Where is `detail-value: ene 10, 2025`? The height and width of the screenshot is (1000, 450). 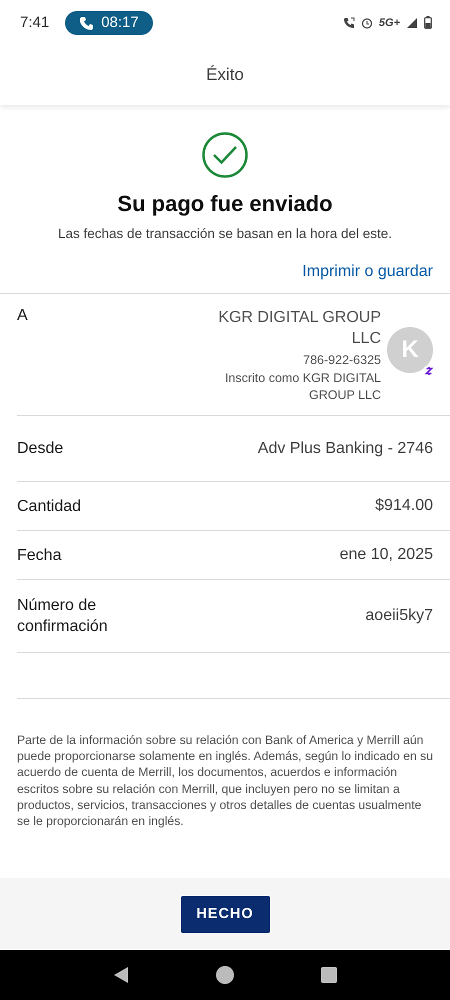 detail-value: ene 10, 2025 is located at coordinates (386, 555).